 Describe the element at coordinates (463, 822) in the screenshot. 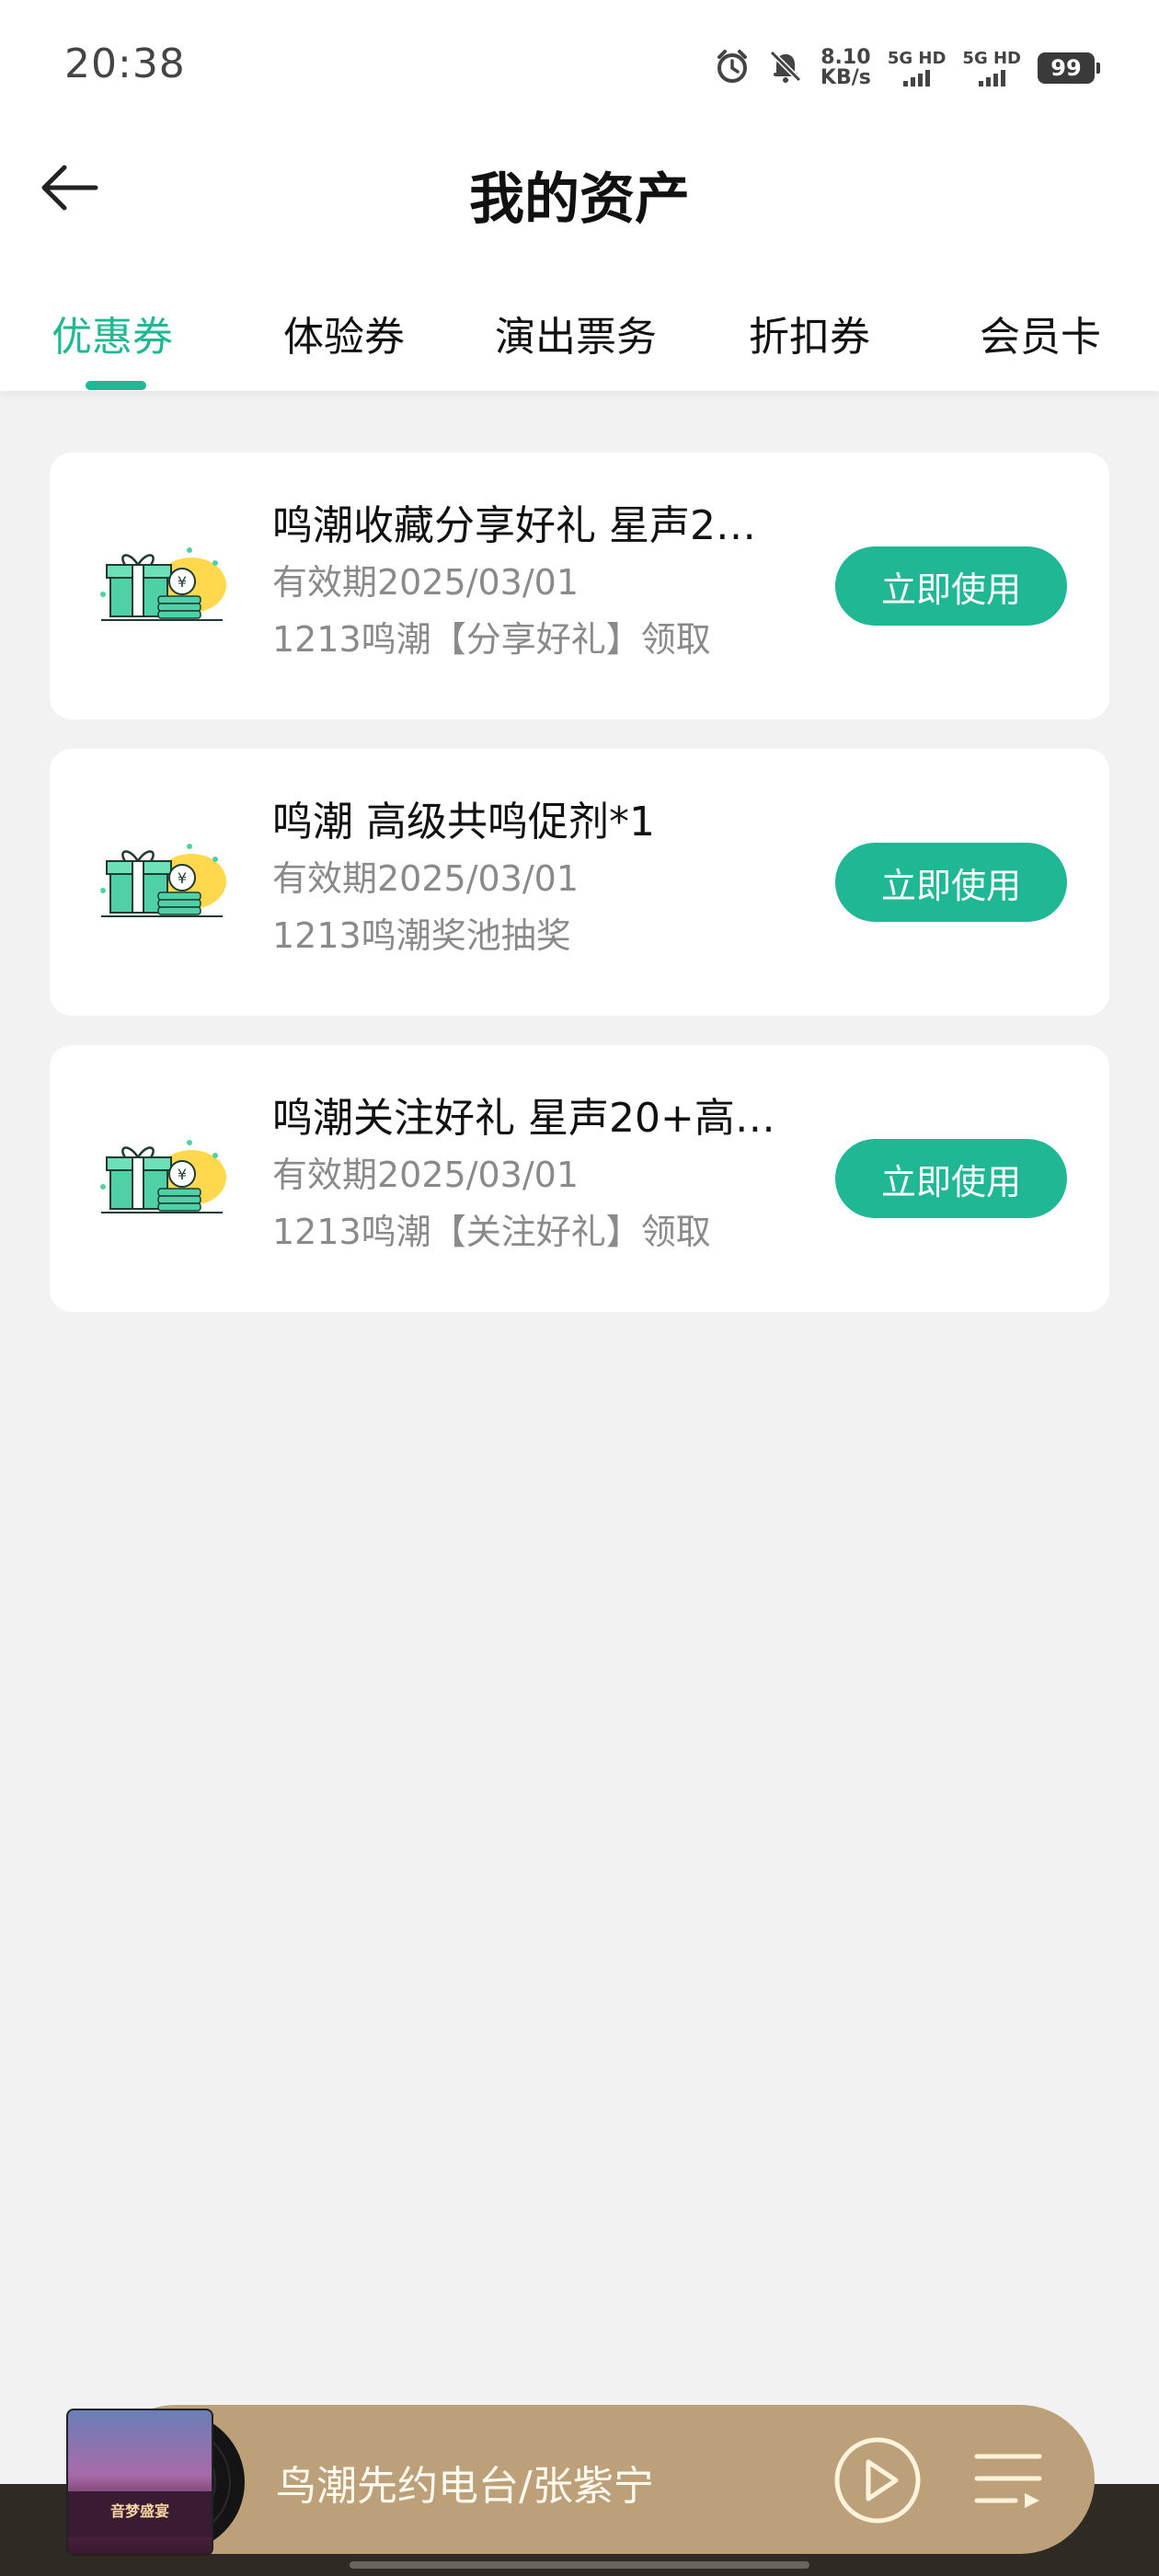

I see `coupon-title: 鸣潮 高级共鸣促剂*1` at that location.